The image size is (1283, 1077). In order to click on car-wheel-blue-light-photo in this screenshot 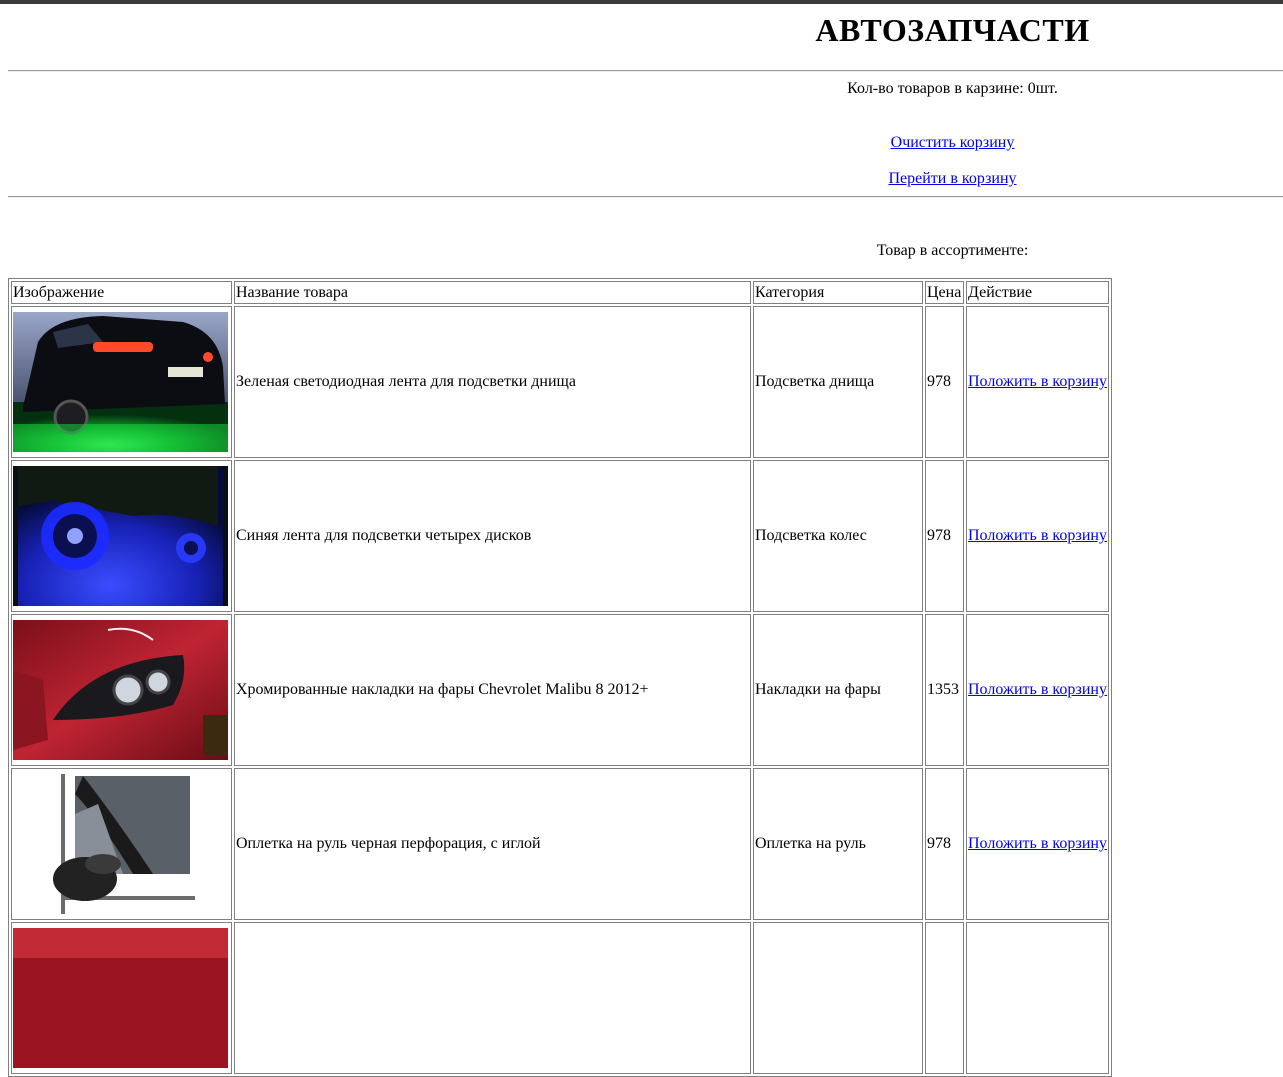, I will do `click(120, 536)`.